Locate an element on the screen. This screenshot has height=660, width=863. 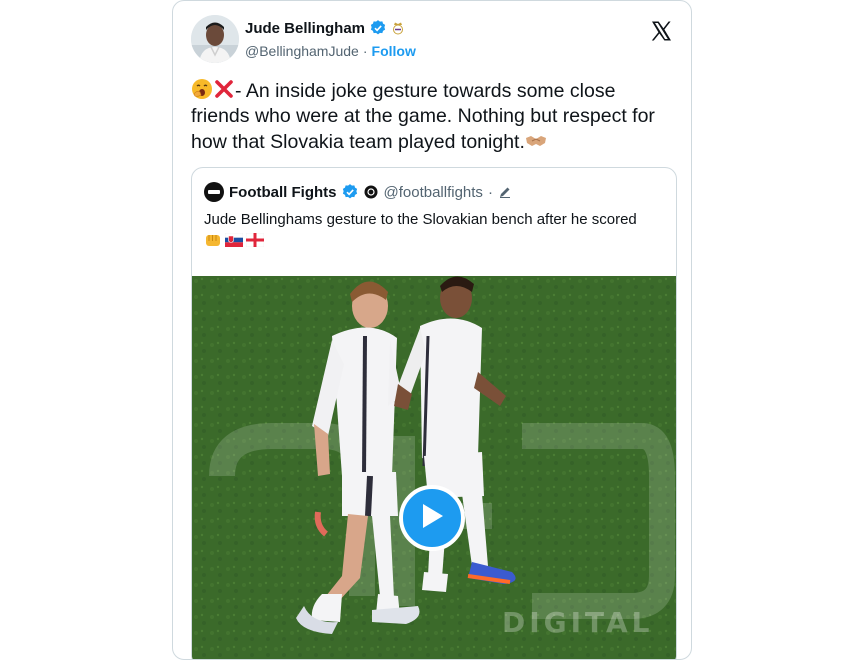
tweet-header: Jude Bellingham @BellinghamJude · Follow is located at coordinates (434, 39).